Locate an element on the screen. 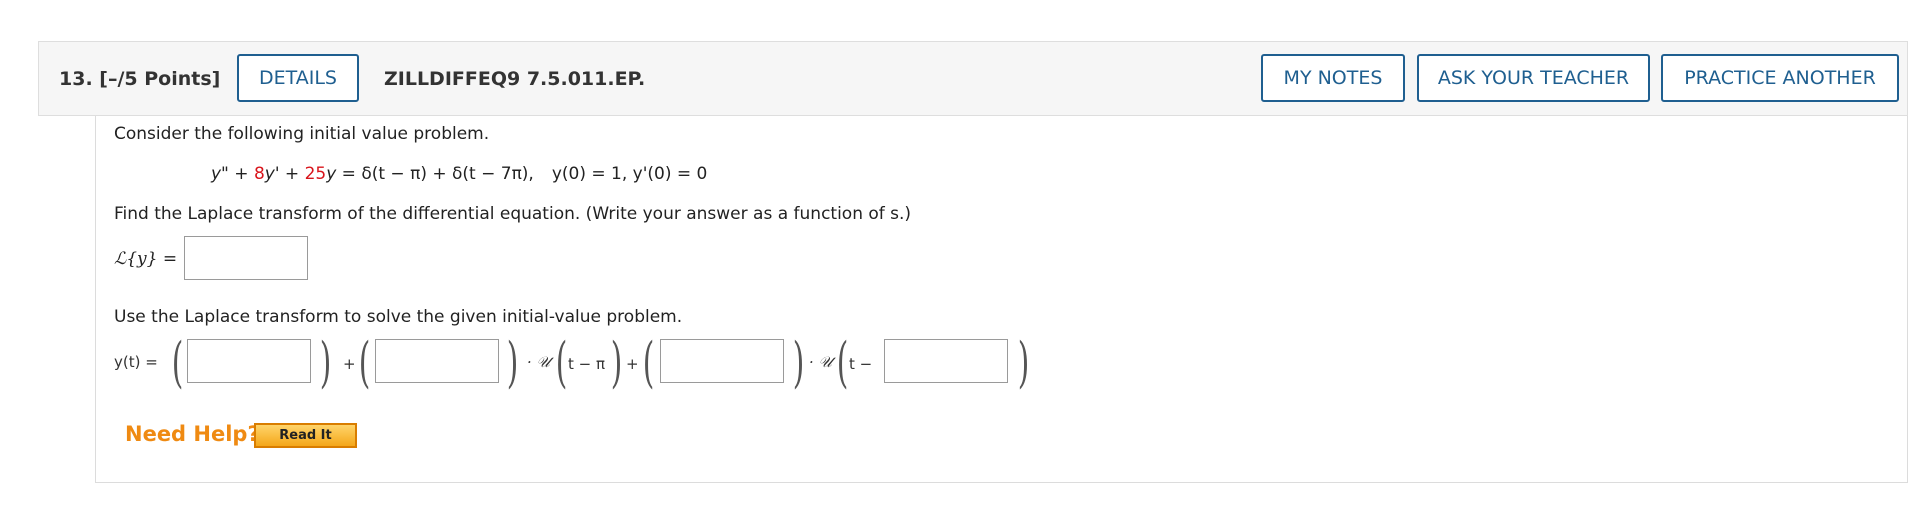 The image size is (1920, 532). solution-coef1-input is located at coordinates (437, 361).